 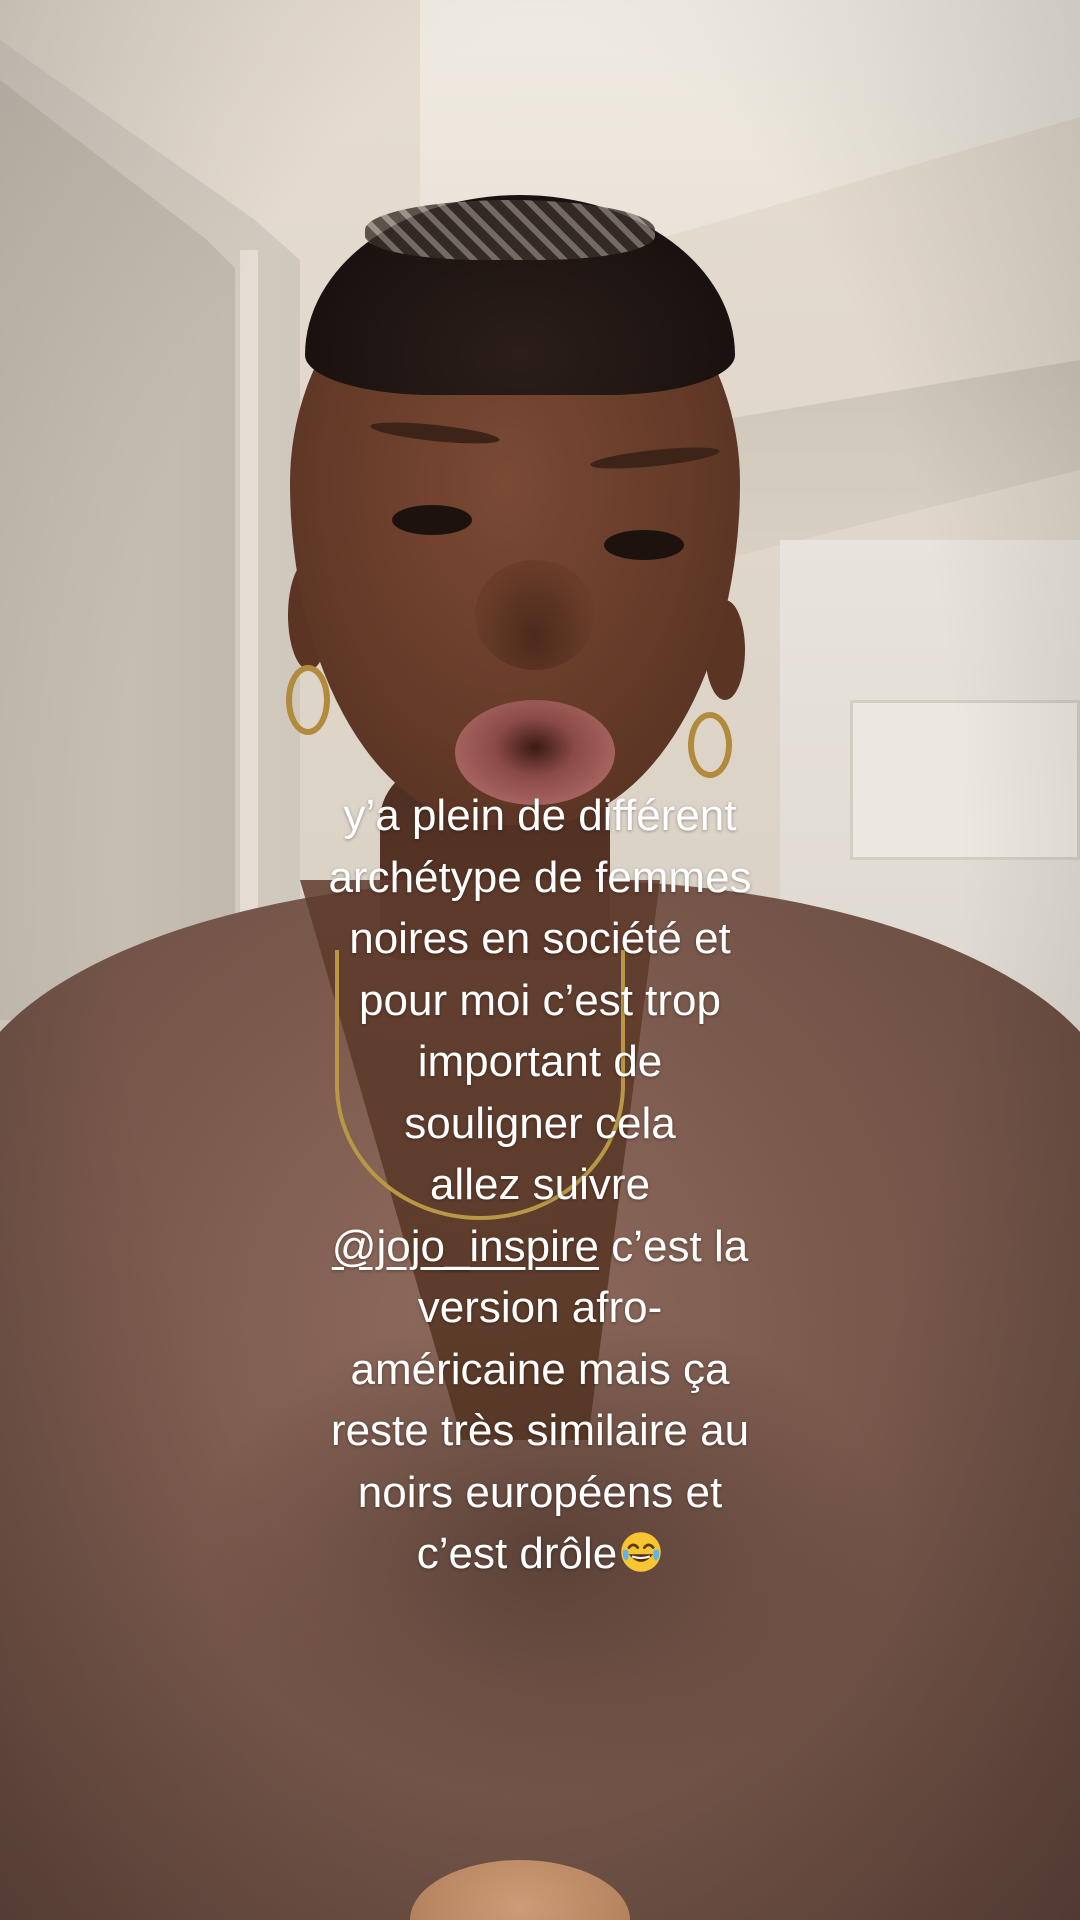 What do you see at coordinates (540, 1369) in the screenshot?
I see `caption-line: américaine mais ça` at bounding box center [540, 1369].